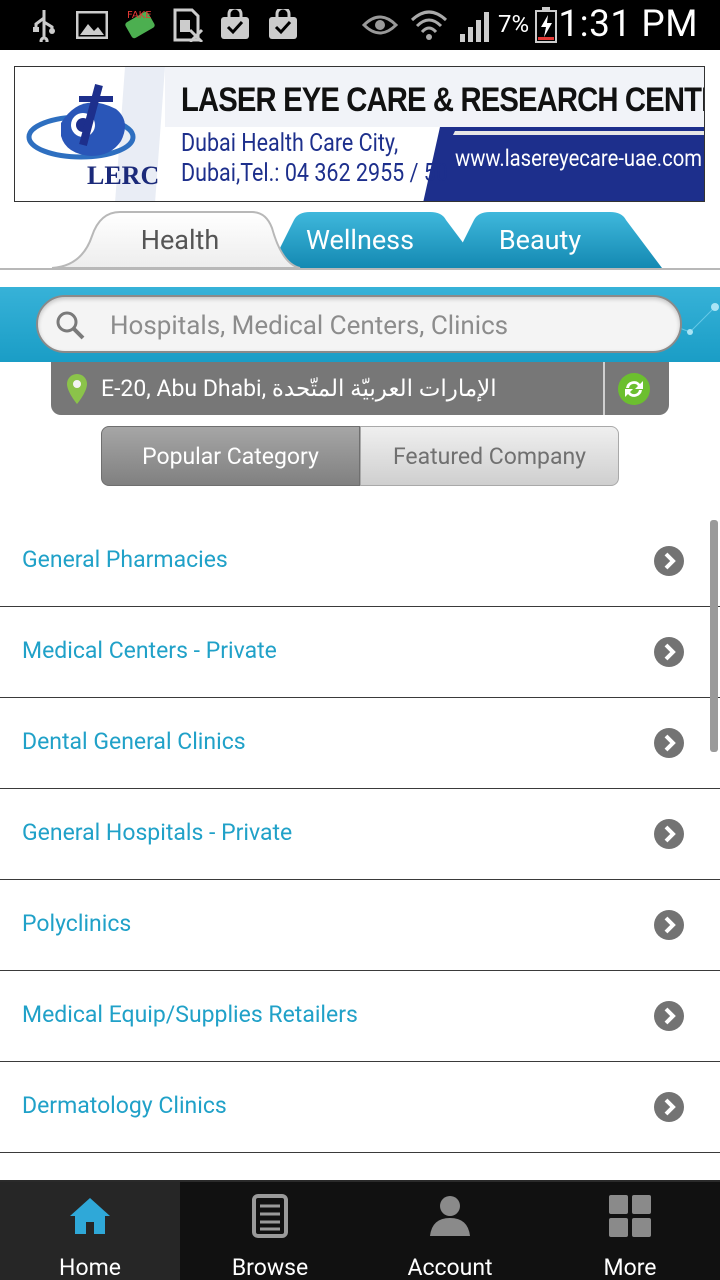 This screenshot has height=1280, width=720. What do you see at coordinates (270, 1267) in the screenshot?
I see `nav-browse-label: Browse` at bounding box center [270, 1267].